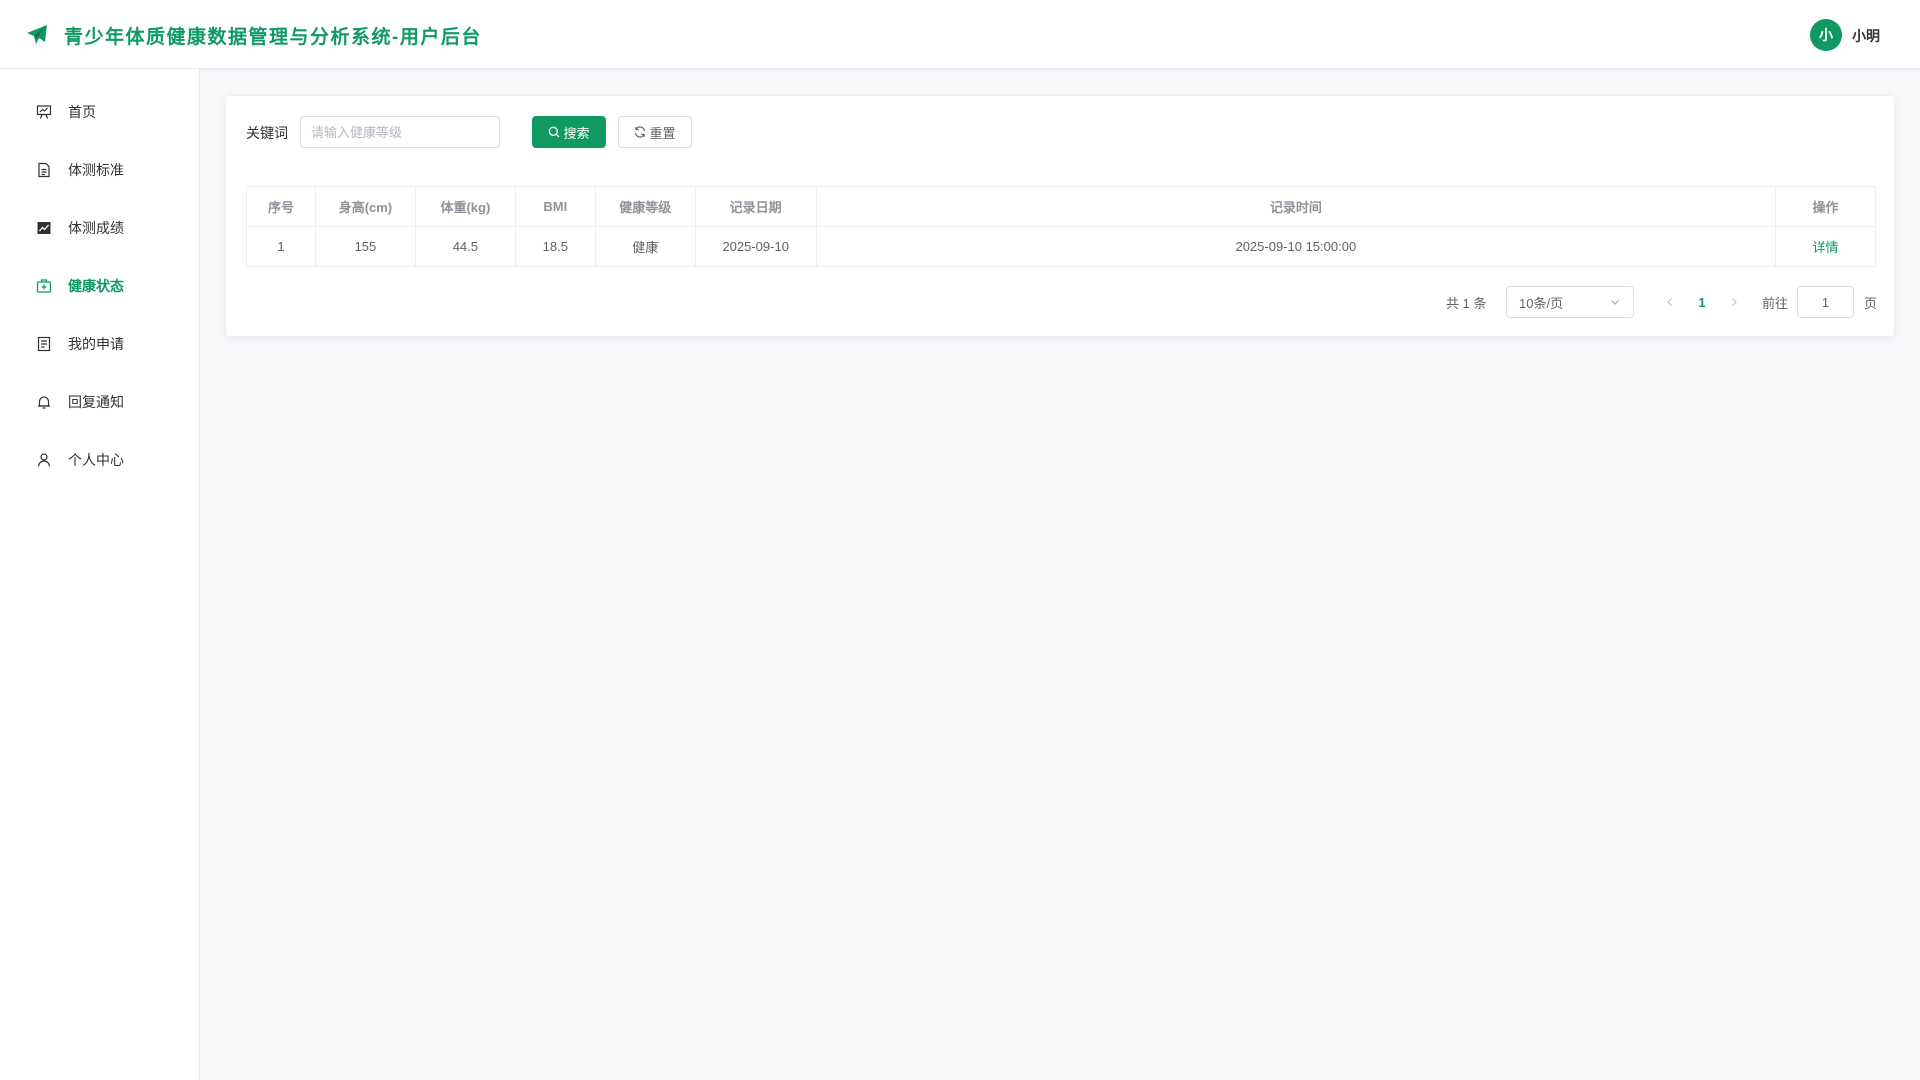  What do you see at coordinates (44, 460) in the screenshot?
I see `user-icon` at bounding box center [44, 460].